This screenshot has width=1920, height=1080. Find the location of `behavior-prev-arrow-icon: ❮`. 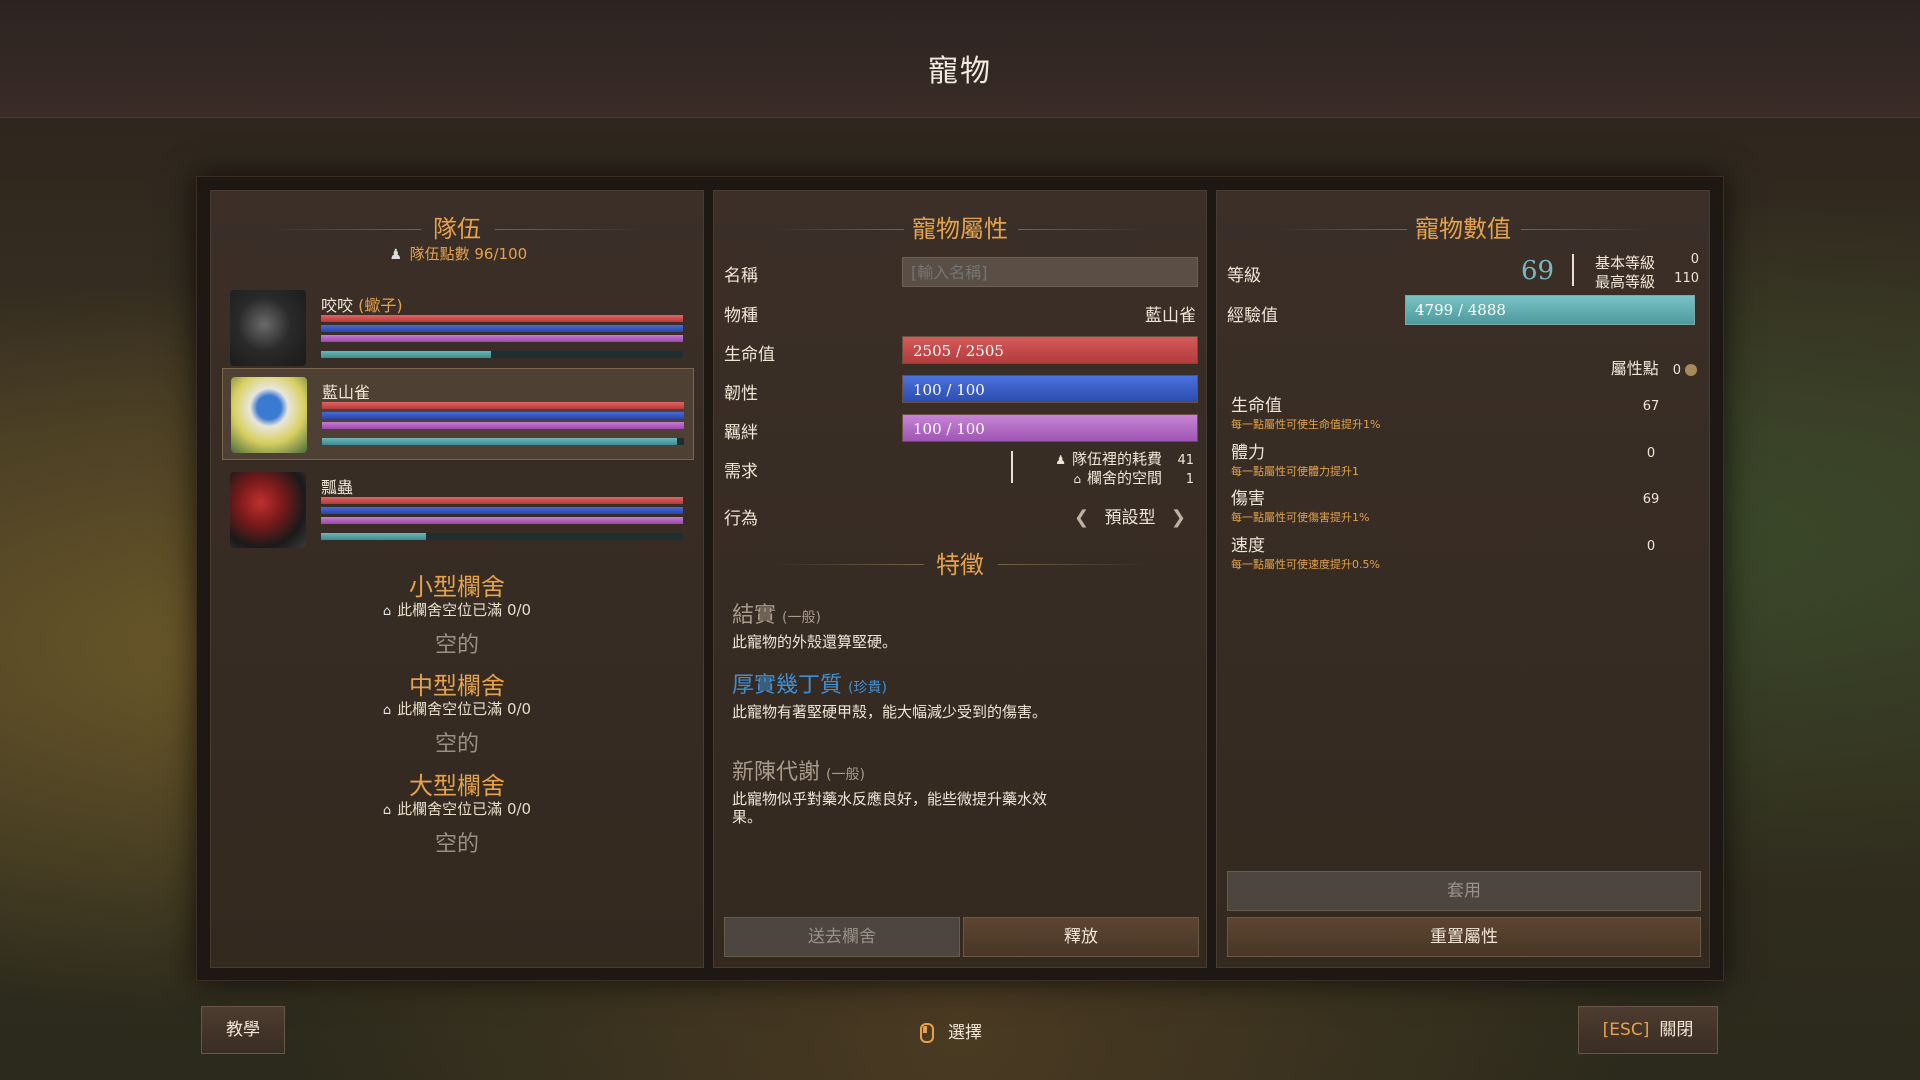

behavior-prev-arrow-icon: ❮ is located at coordinates (1081, 517).